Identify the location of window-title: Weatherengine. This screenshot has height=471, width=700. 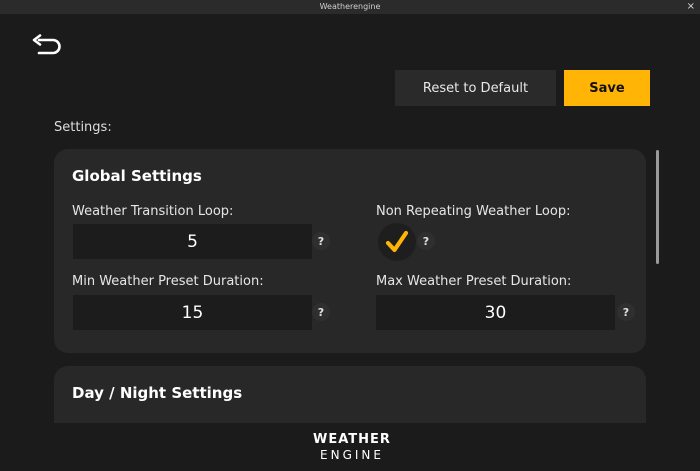
(350, 6).